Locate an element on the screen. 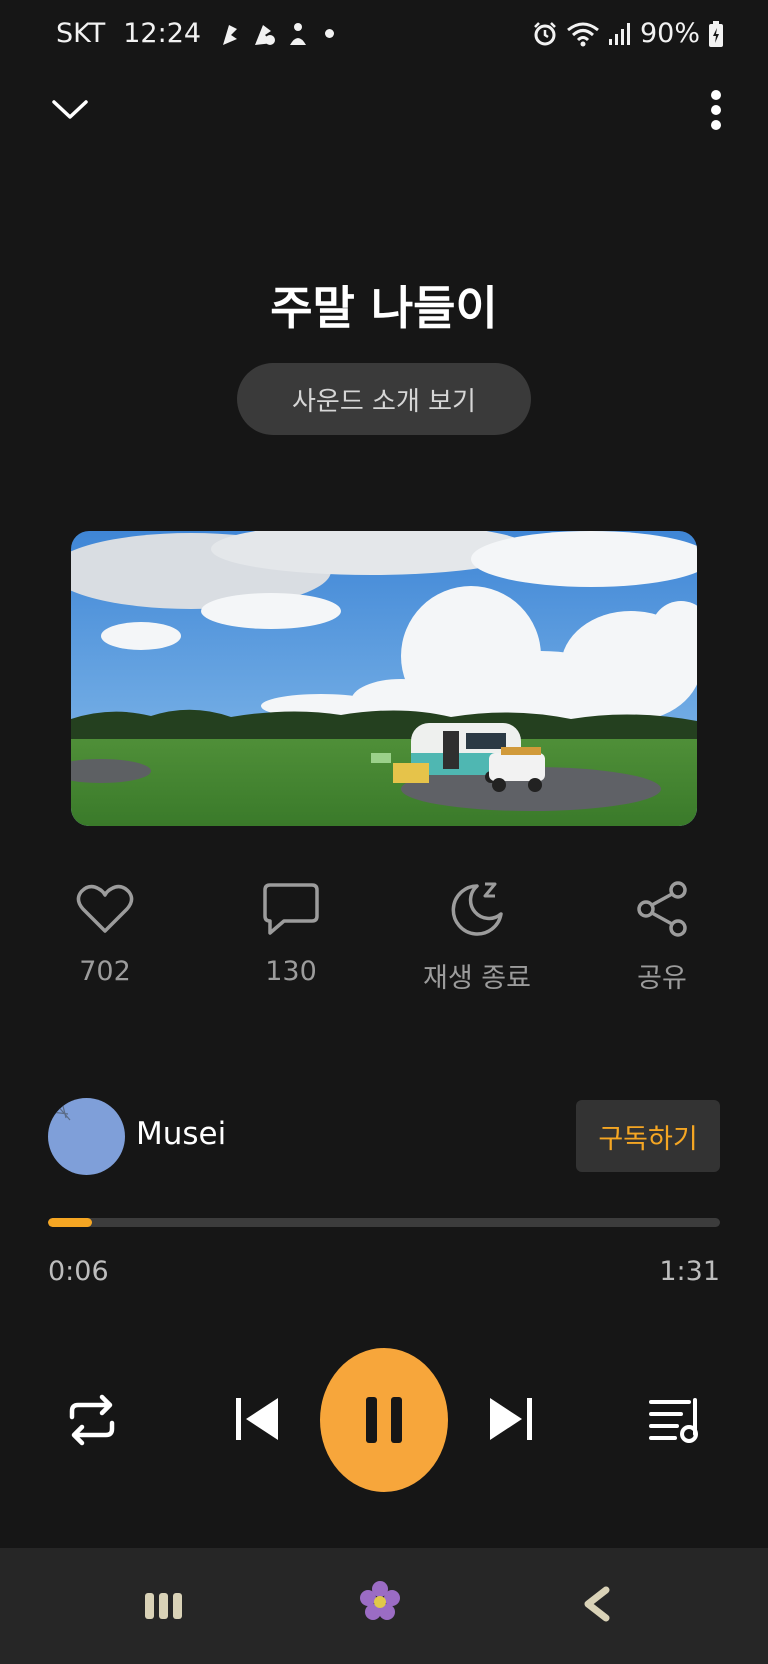 The width and height of the screenshot is (768, 1664). alarm-icon is located at coordinates (545, 33).